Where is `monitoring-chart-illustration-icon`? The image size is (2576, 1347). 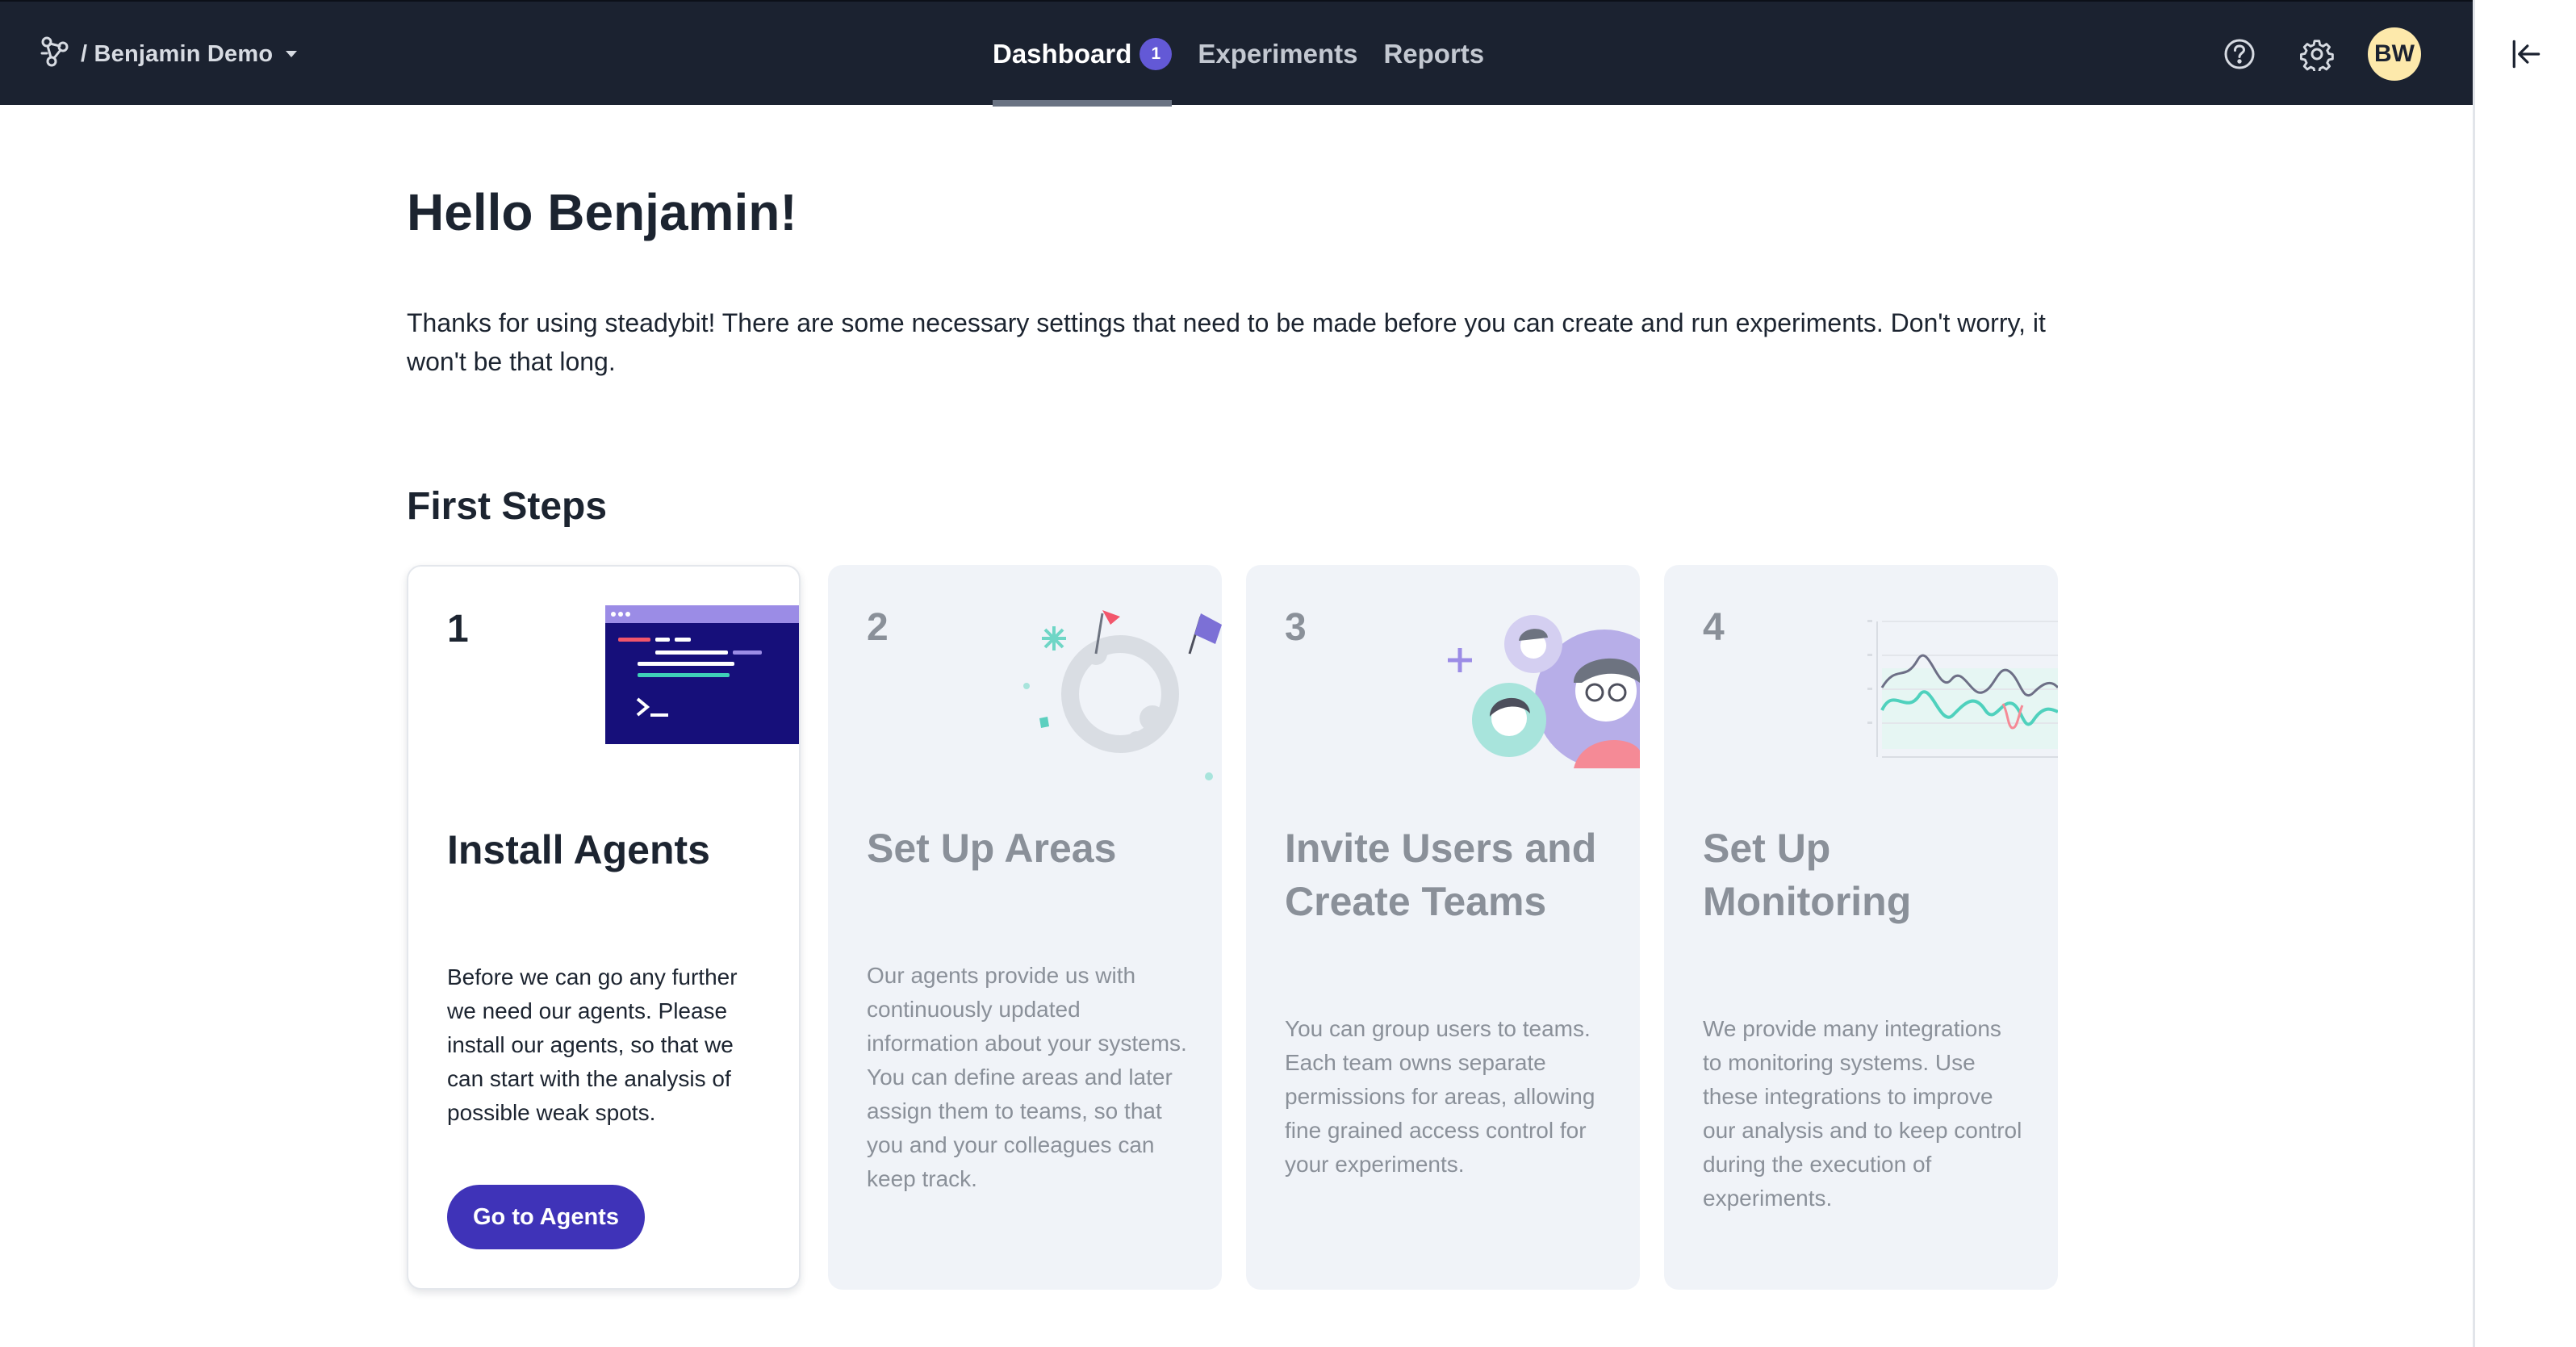 monitoring-chart-illustration-icon is located at coordinates (1962, 689).